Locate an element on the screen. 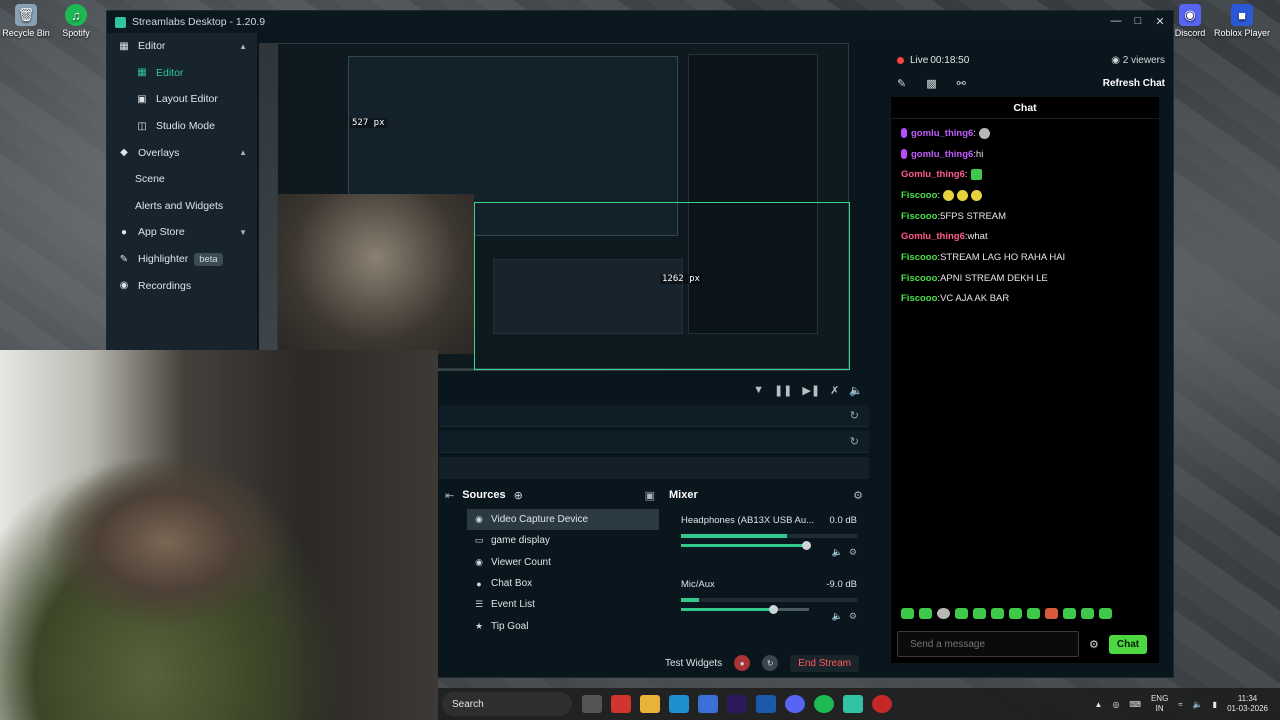  microphone-icon: ◎ is located at coordinates (1115, 704).